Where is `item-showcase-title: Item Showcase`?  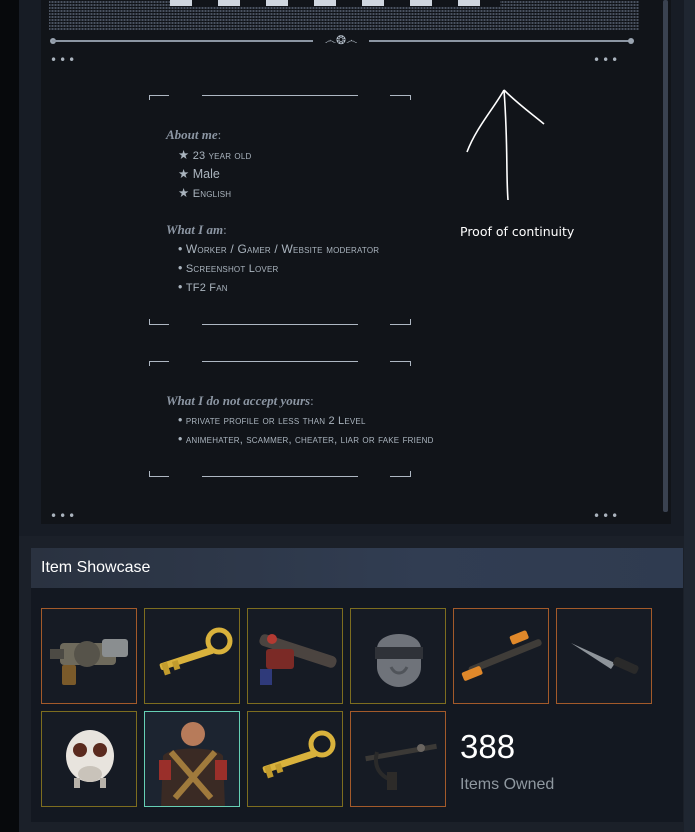 item-showcase-title: Item Showcase is located at coordinates (96, 567).